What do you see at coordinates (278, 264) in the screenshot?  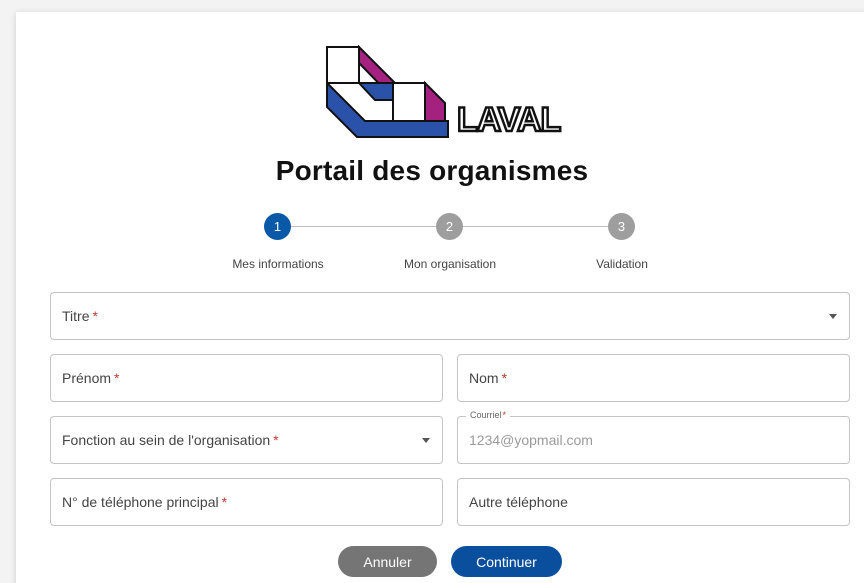 I see `step-1-label: Mes informations` at bounding box center [278, 264].